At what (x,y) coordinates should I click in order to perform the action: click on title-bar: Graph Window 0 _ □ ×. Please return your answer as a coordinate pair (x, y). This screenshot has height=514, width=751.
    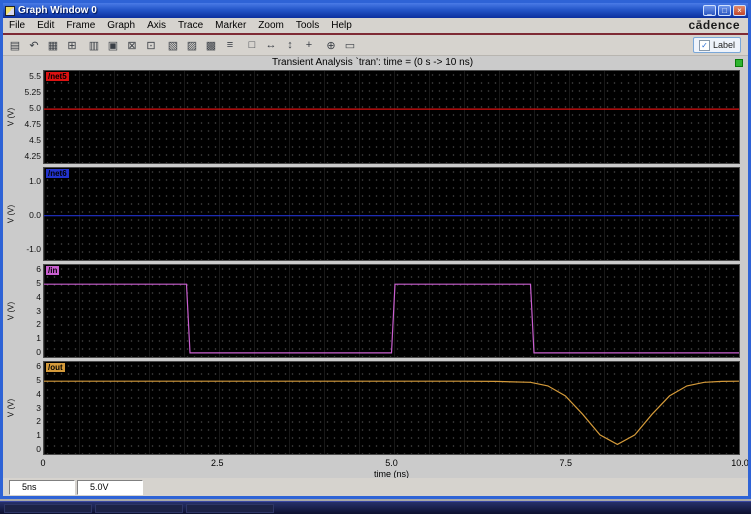
    Looking at the image, I should click on (375, 10).